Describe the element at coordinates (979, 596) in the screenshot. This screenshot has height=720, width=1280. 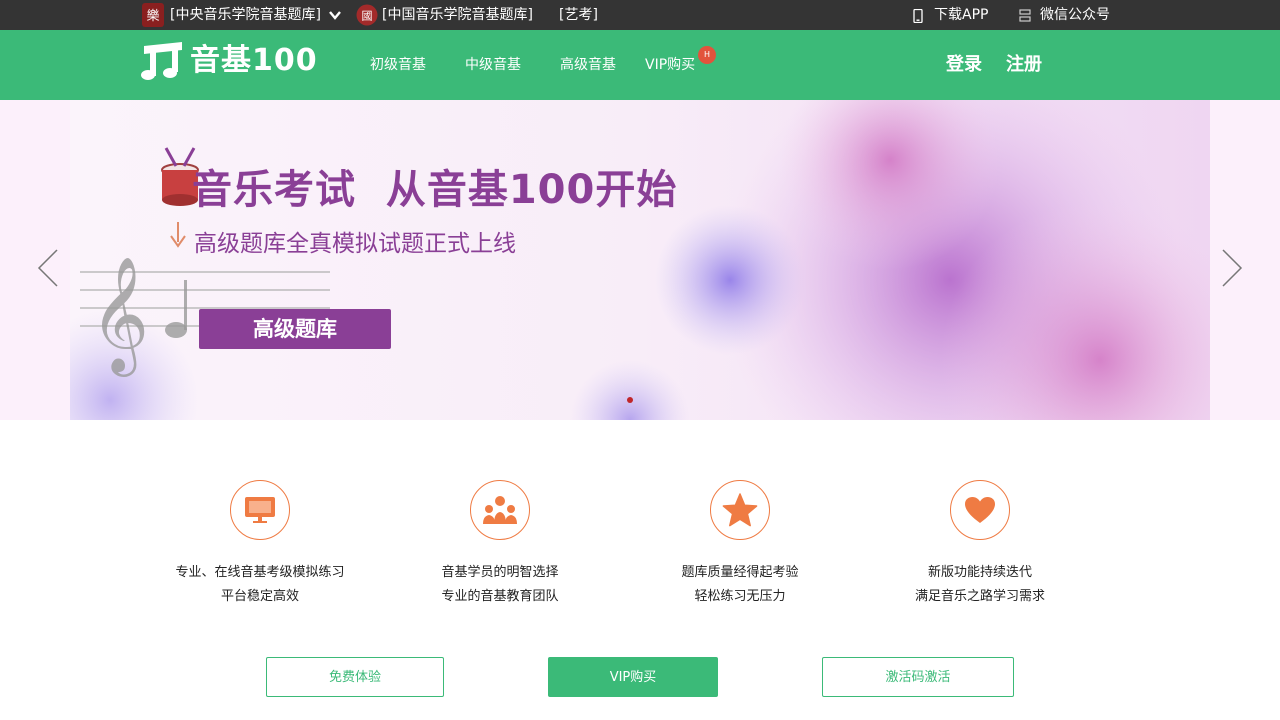
I see `feature-text-line: 满足音乐之路学习需求` at that location.